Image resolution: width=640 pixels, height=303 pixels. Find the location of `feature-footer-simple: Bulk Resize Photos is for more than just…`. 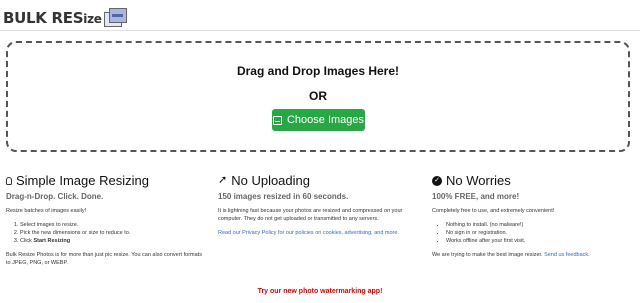

feature-footer-simple: Bulk Resize Photos is for more than just… is located at coordinates (104, 259).